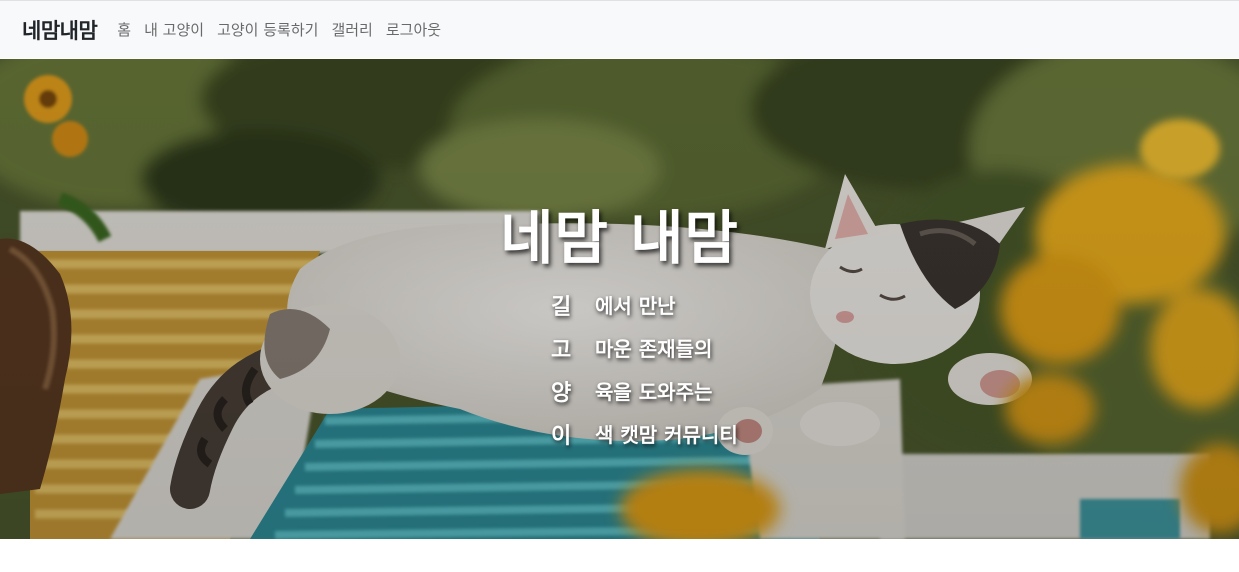 The image size is (1239, 572). I want to click on acrostic-letter: 길, so click(561, 307).